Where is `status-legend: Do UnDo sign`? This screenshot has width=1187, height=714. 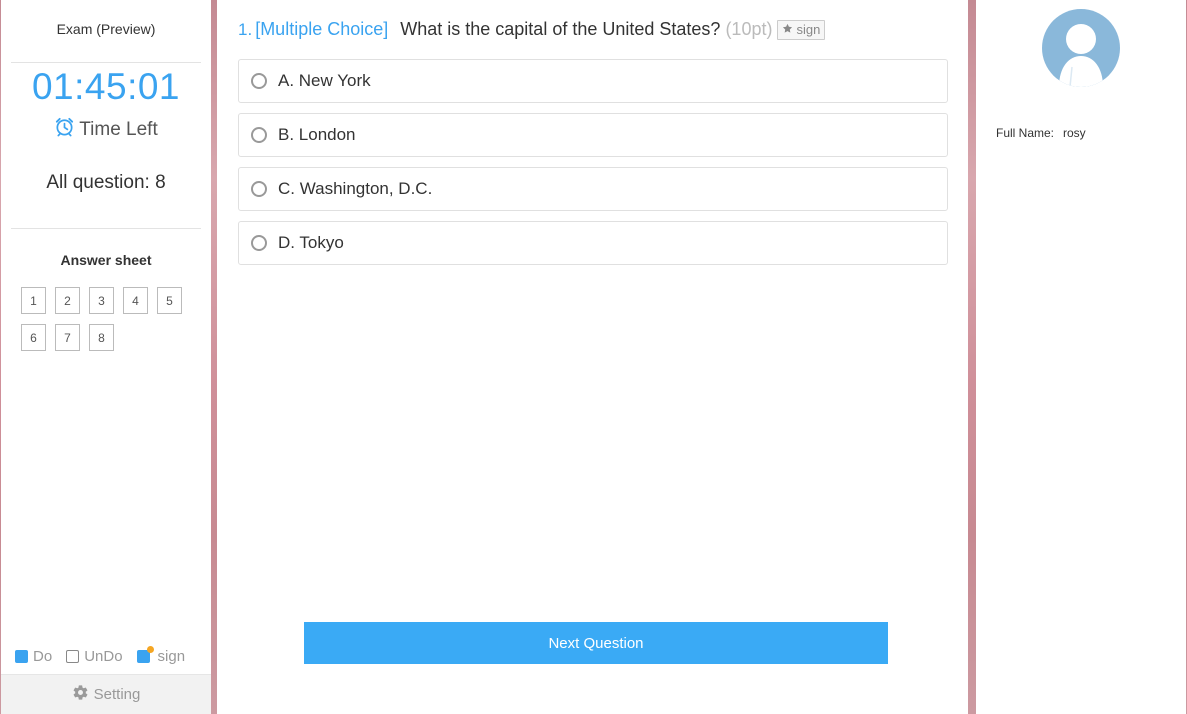
status-legend: Do UnDo sign is located at coordinates (107, 655).